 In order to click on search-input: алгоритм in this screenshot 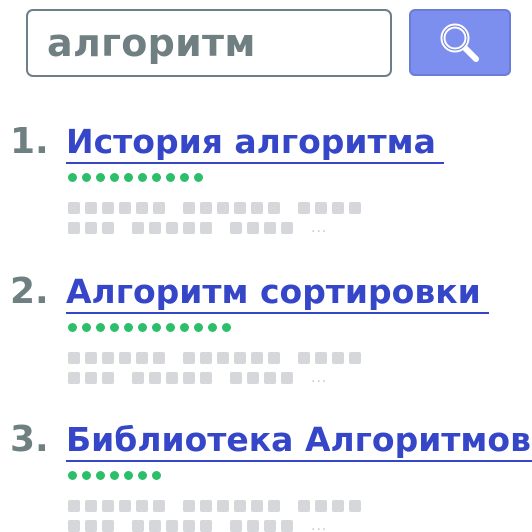, I will do `click(209, 43)`.